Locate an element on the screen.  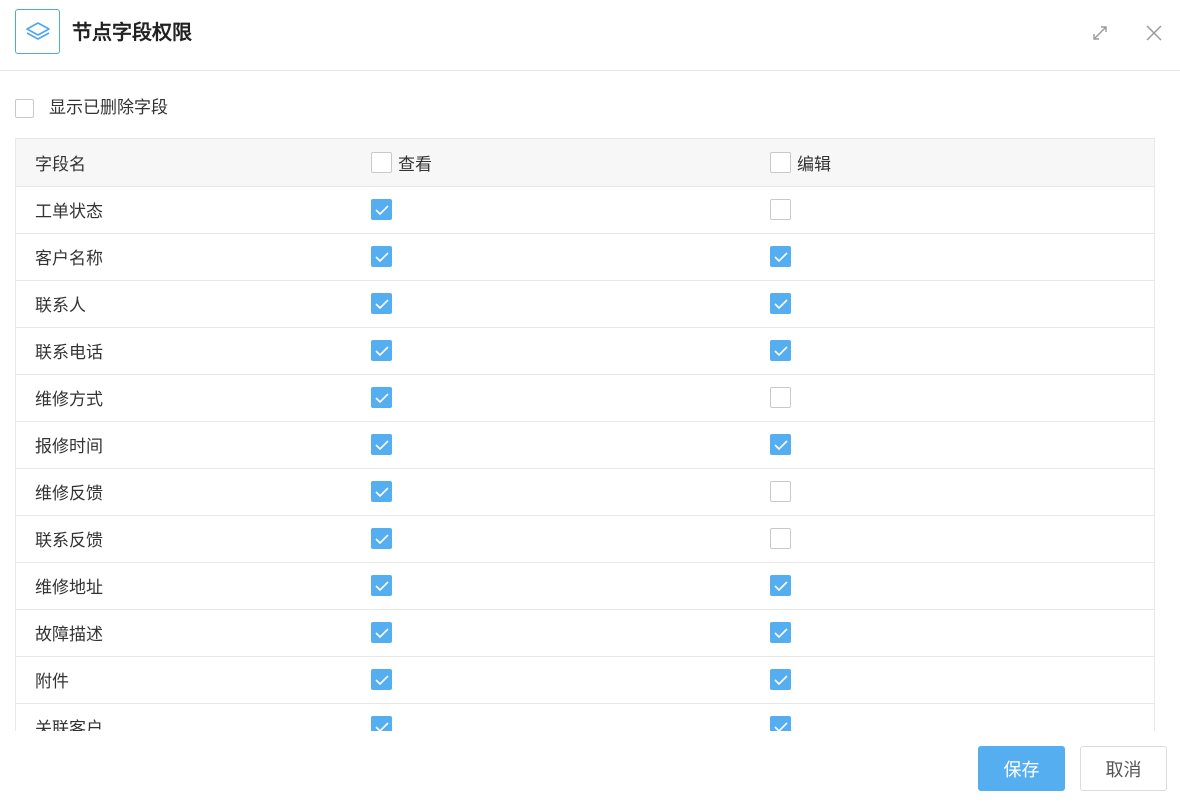
table-row: 维修地址 is located at coordinates (585, 586).